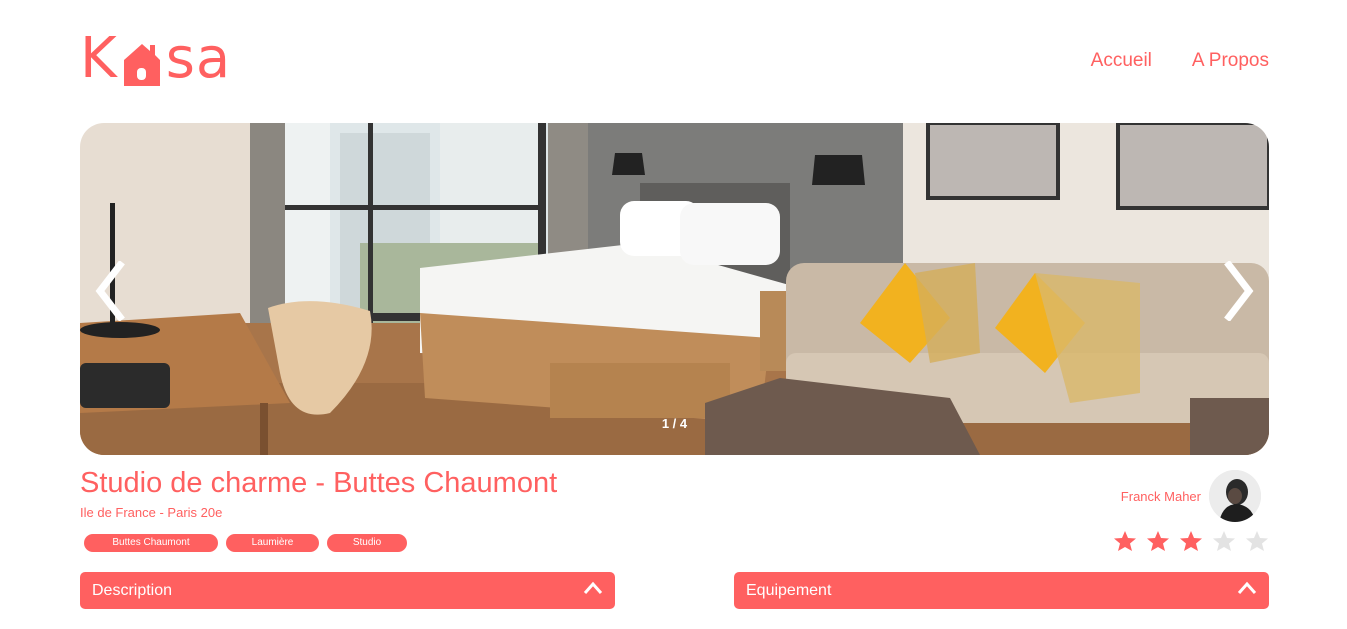 Image resolution: width=1347 pixels, height=629 pixels. What do you see at coordinates (132, 590) in the screenshot?
I see `description-label: Description` at bounding box center [132, 590].